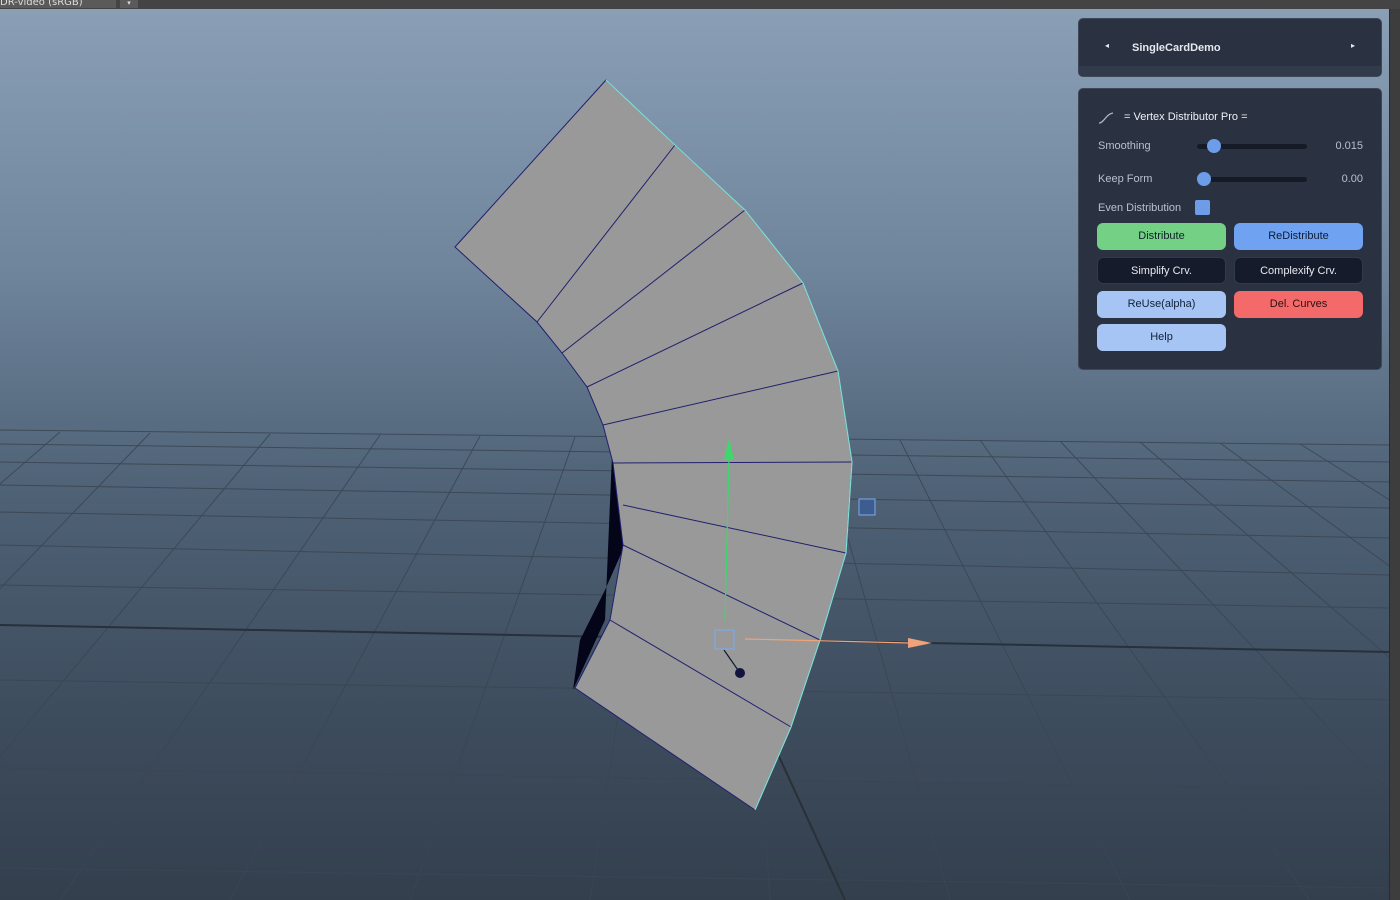  Describe the element at coordinates (740, 673) in the screenshot. I see `z-axis-handle` at that location.